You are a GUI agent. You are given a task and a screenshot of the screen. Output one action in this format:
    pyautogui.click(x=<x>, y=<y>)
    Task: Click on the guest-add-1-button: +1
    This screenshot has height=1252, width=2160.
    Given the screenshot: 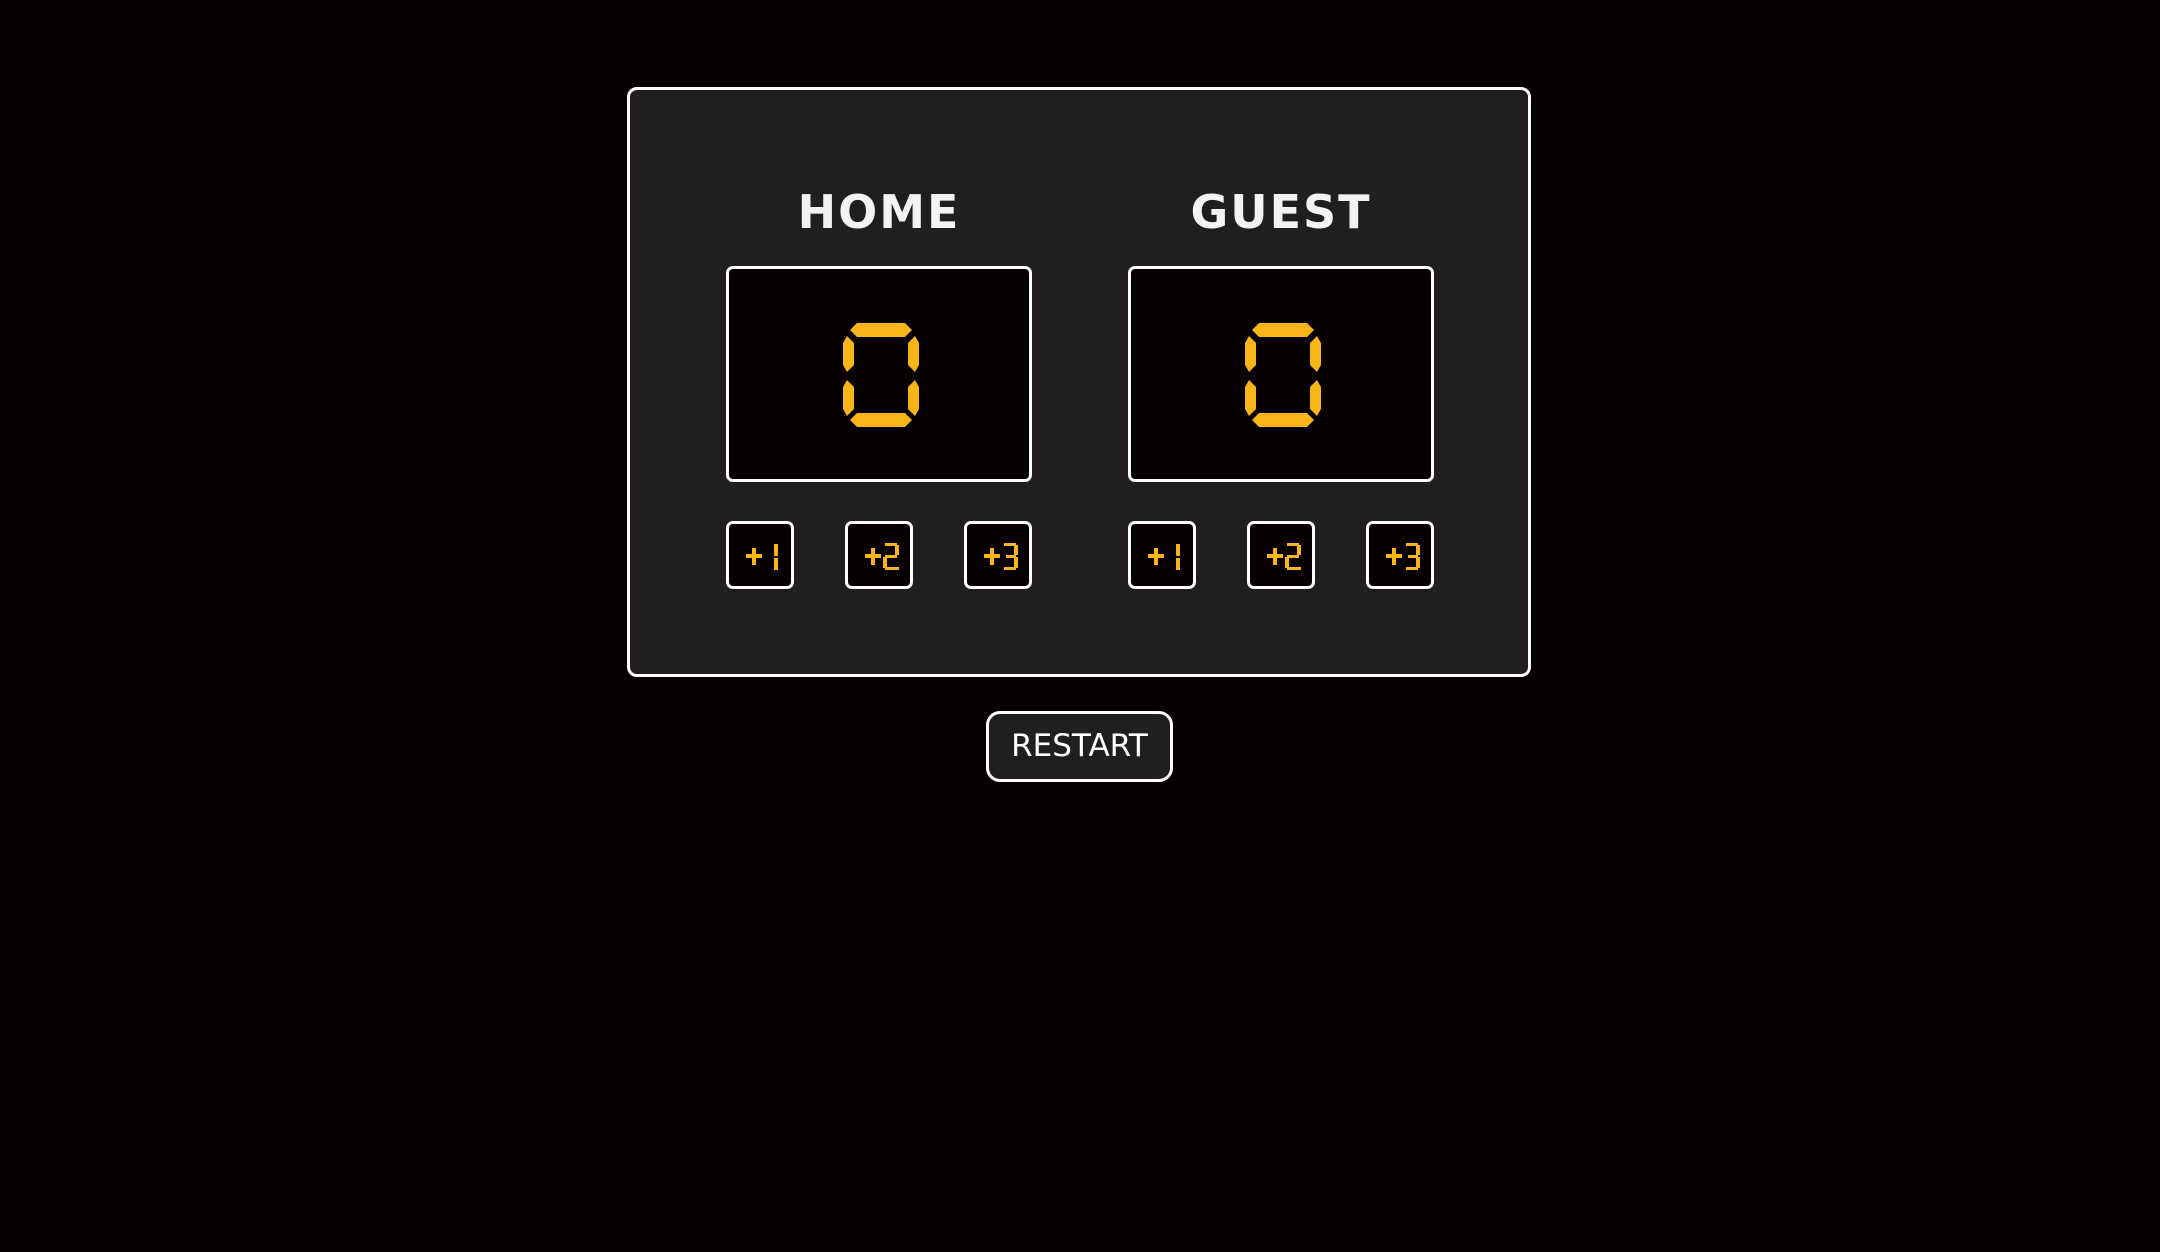 What is the action you would take?
    pyautogui.click(x=1162, y=555)
    